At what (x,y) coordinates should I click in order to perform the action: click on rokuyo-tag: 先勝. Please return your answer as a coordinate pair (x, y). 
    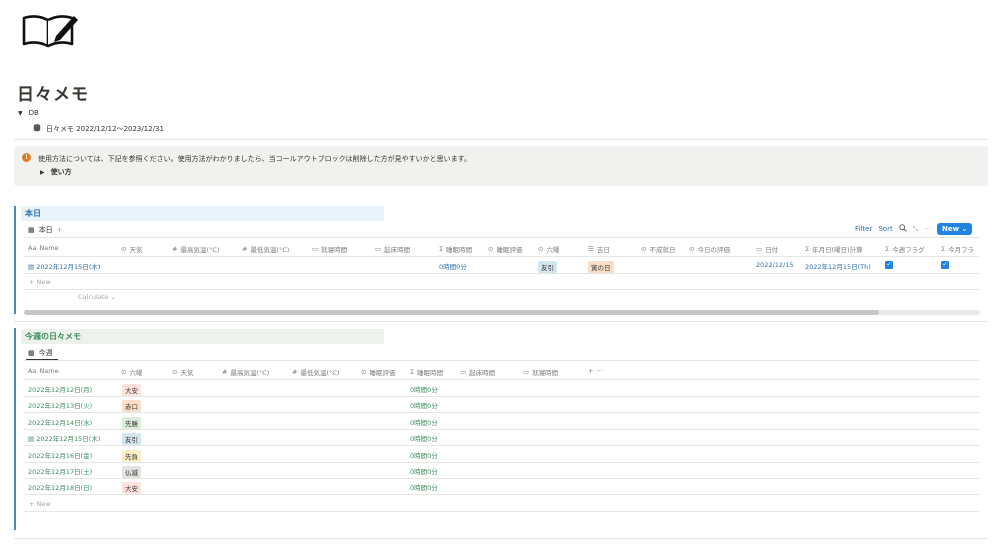
    Looking at the image, I should click on (131, 423).